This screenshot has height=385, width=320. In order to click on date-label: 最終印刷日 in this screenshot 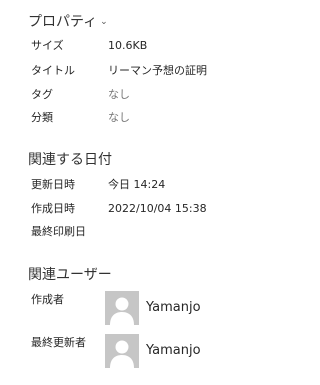, I will do `click(58, 231)`.